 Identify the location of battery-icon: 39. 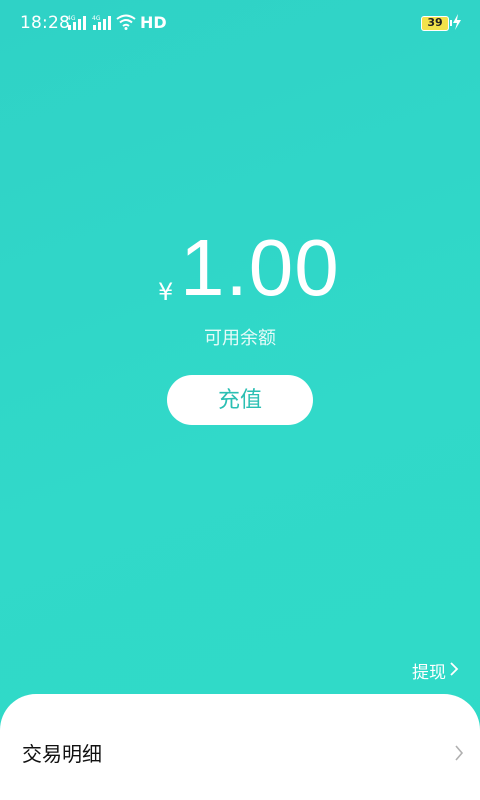
(436, 23).